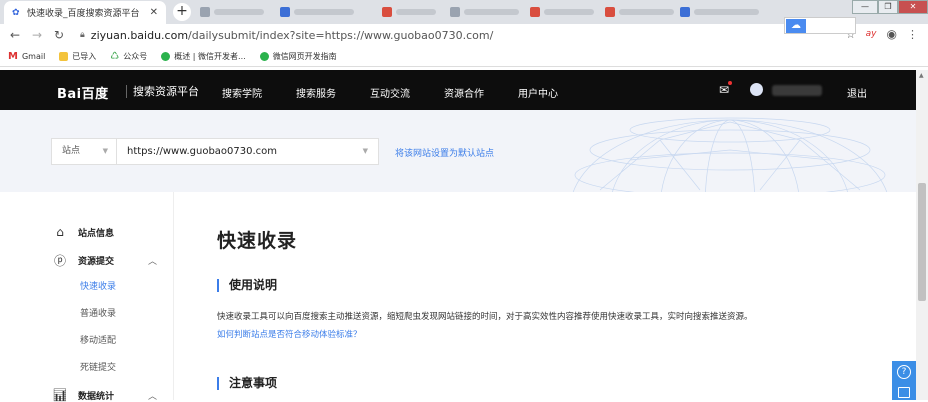 The width and height of the screenshot is (928, 402). What do you see at coordinates (83, 92) in the screenshot?
I see `baidu-logo: Bai百度` at bounding box center [83, 92].